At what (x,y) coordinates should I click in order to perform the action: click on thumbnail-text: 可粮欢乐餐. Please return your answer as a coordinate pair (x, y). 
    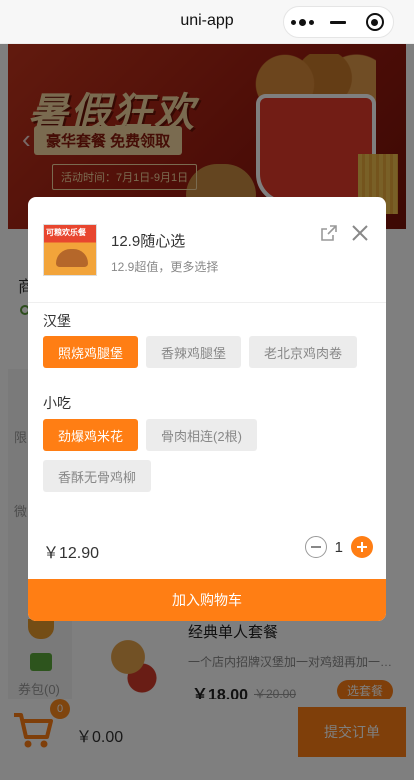
    Looking at the image, I should click on (66, 232).